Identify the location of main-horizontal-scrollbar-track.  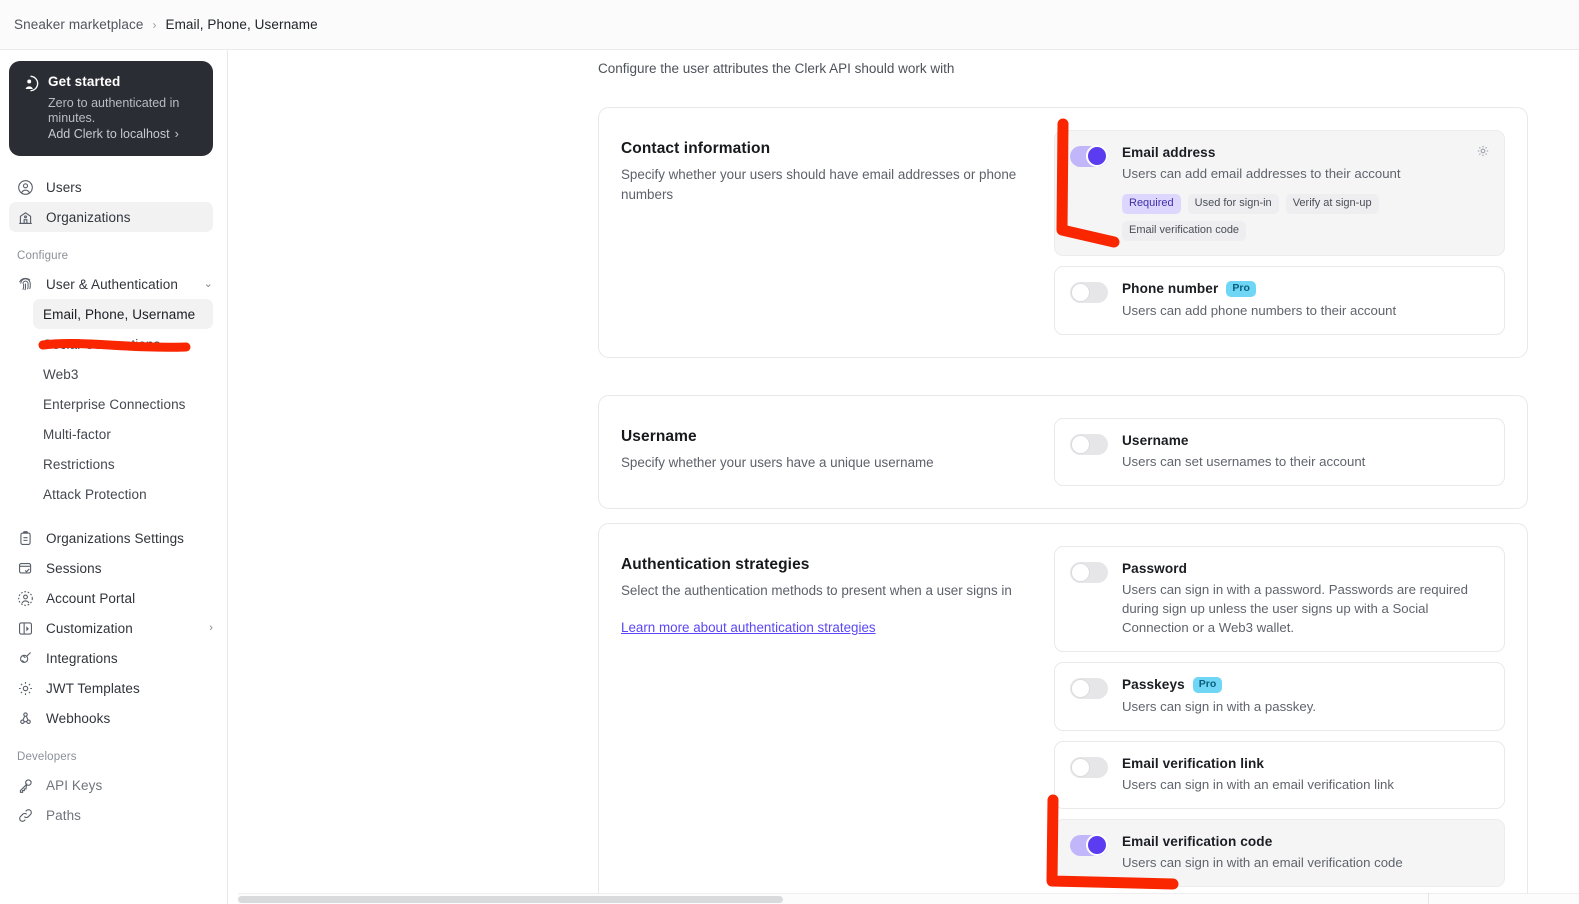
(908, 898).